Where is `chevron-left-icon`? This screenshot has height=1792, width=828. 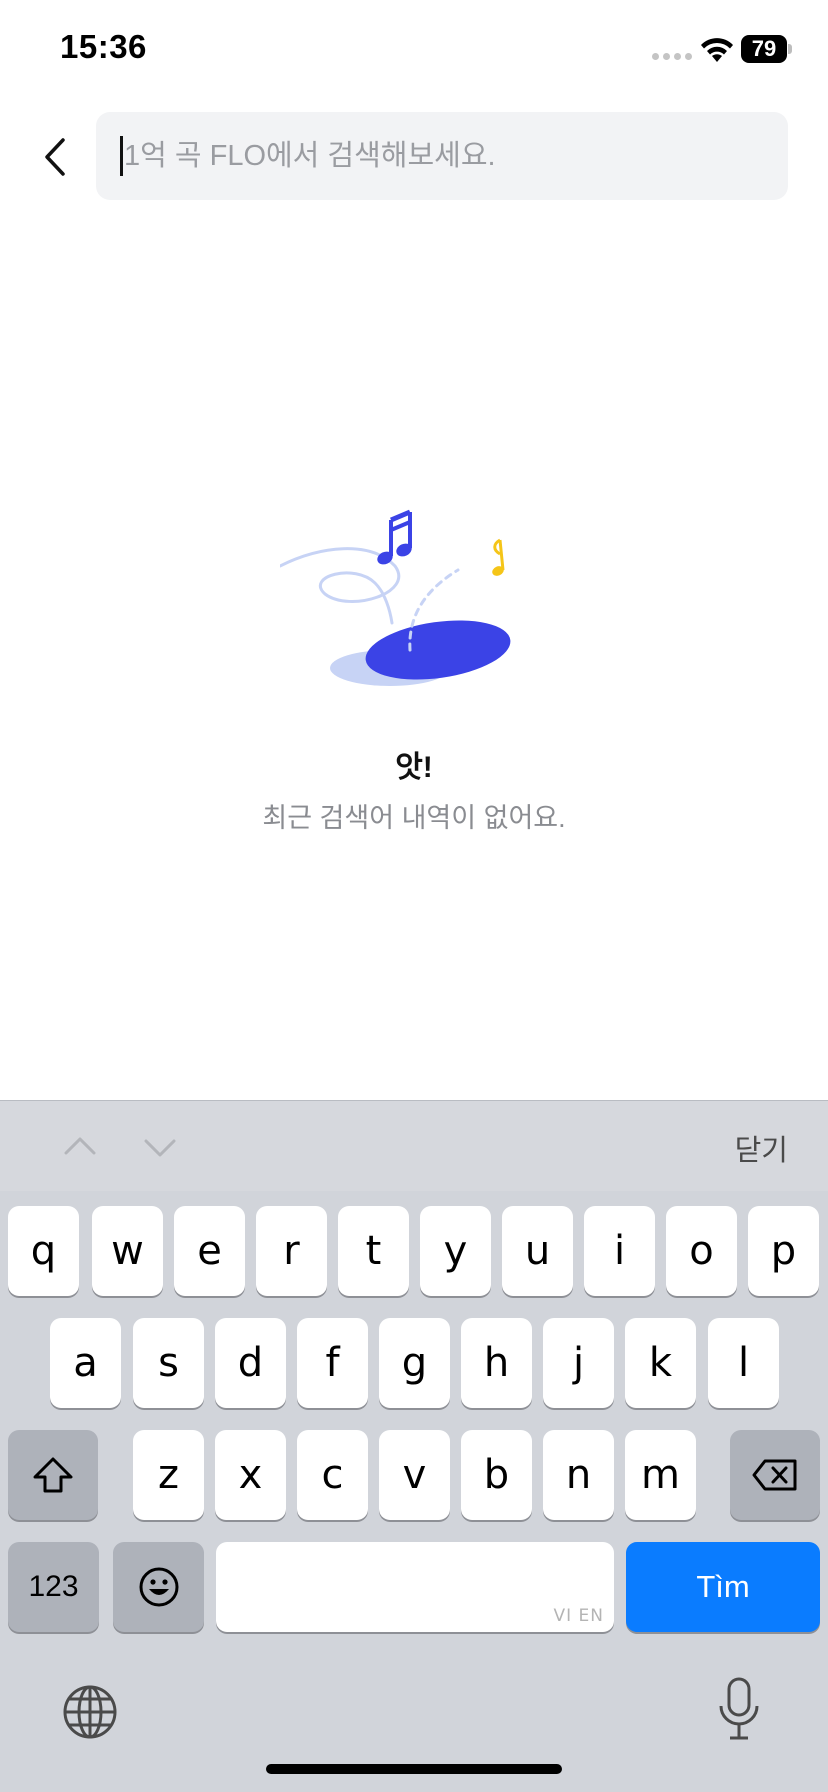
chevron-left-icon is located at coordinates (55, 157).